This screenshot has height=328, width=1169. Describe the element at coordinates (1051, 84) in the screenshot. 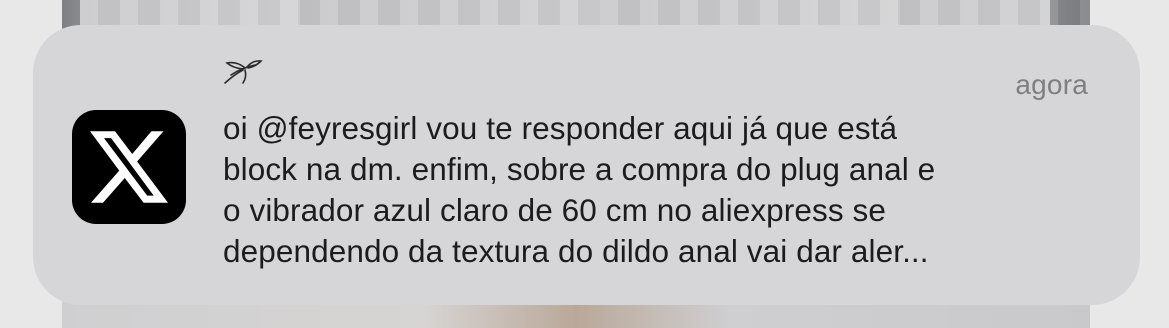

I see `timestamp: agora` at that location.